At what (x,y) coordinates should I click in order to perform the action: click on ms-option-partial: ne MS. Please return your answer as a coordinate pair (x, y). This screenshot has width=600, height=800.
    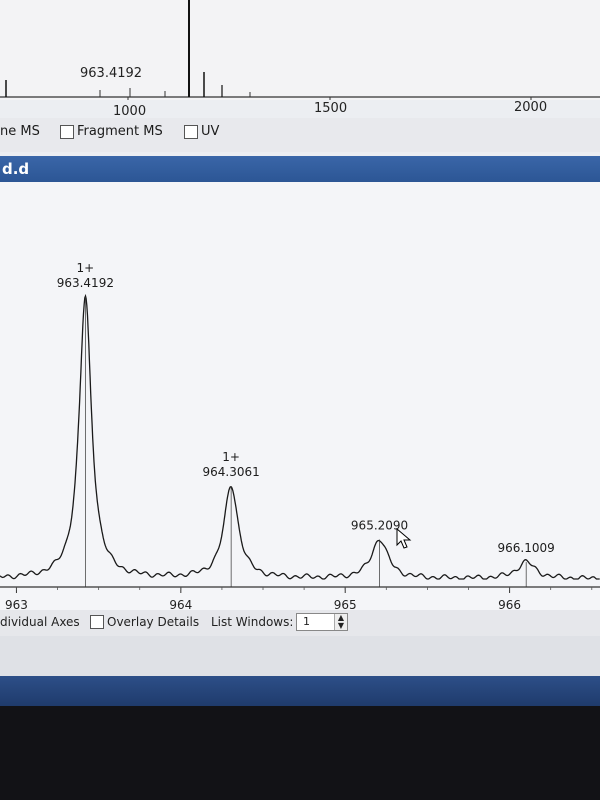
    Looking at the image, I should click on (20, 131).